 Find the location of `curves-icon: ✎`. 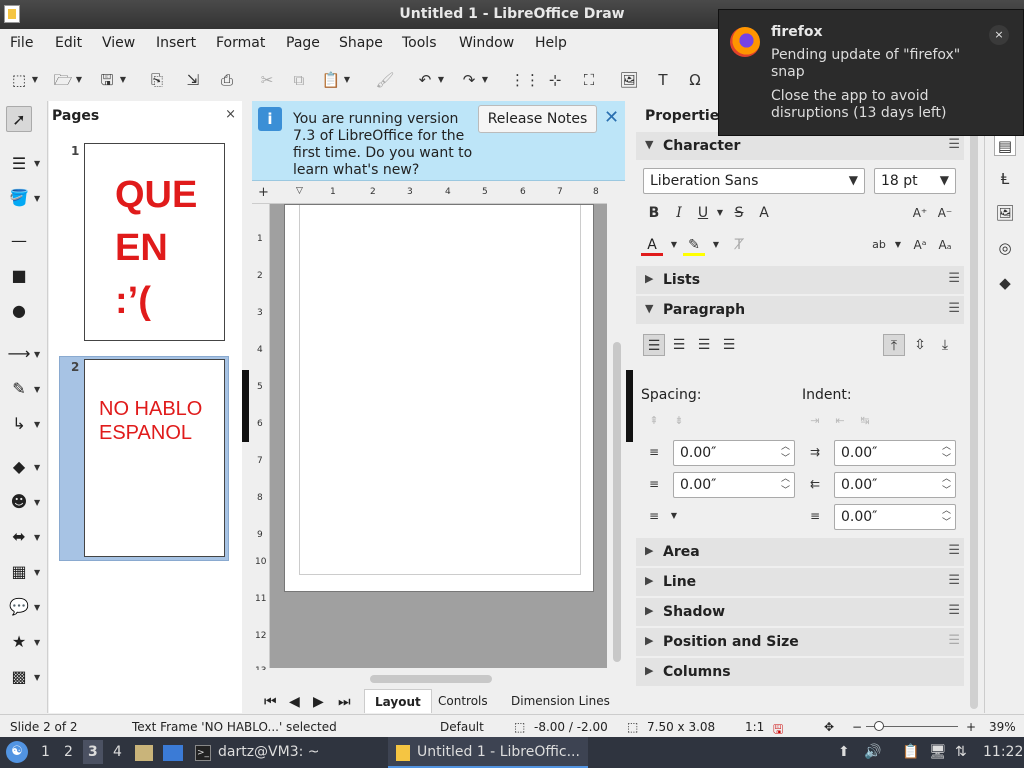

curves-icon: ✎ is located at coordinates (19, 389).